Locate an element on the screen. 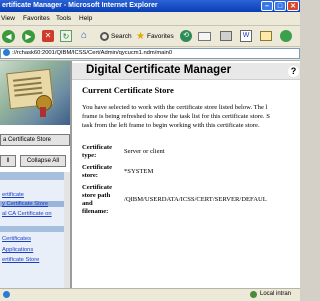  print-button is located at coordinates (226, 36).